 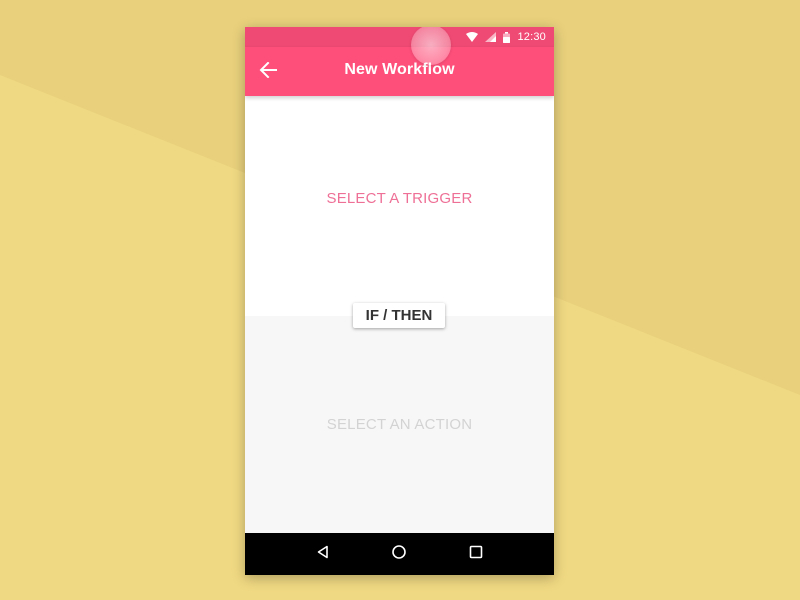 I want to click on nav-recents-button, so click(x=476, y=554).